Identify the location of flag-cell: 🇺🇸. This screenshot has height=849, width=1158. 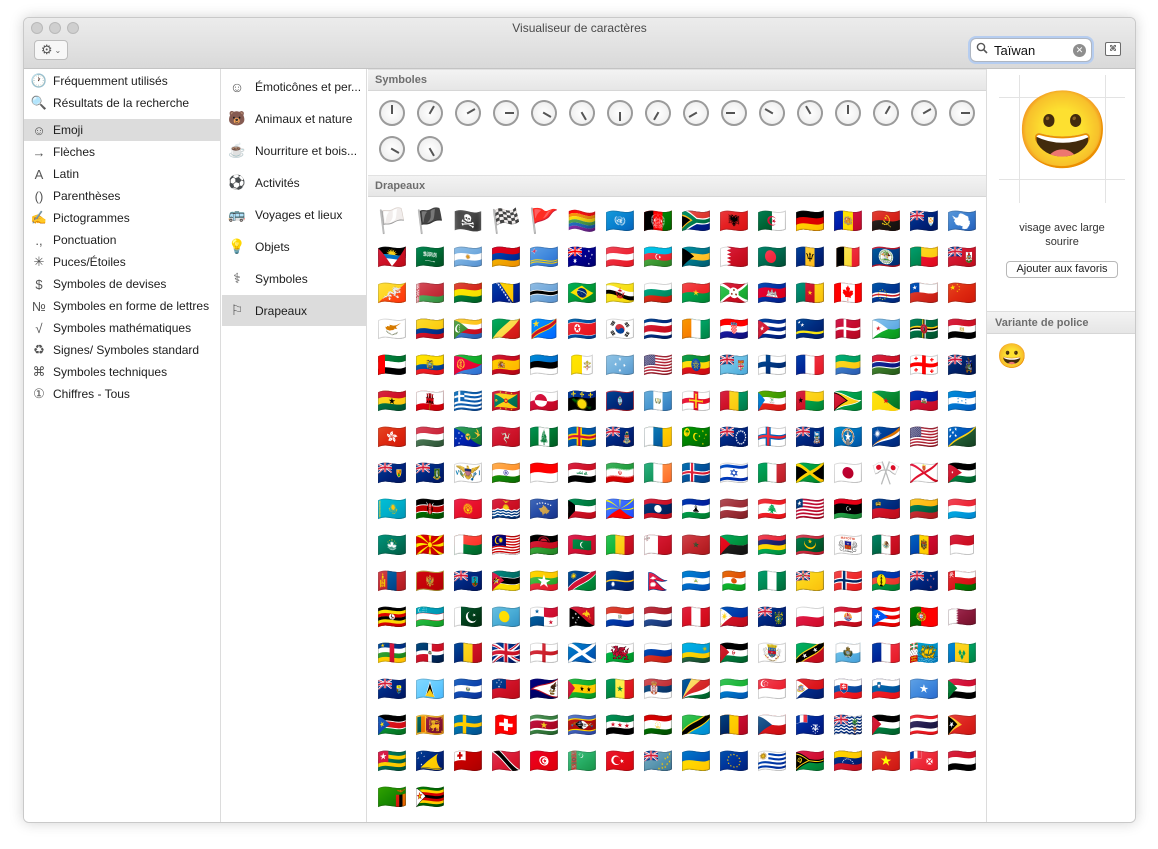
(658, 366).